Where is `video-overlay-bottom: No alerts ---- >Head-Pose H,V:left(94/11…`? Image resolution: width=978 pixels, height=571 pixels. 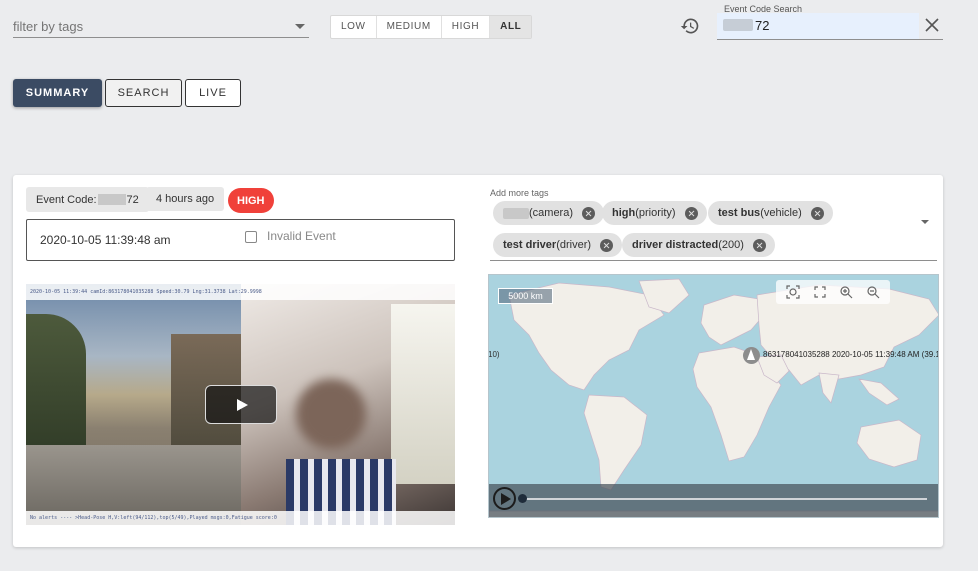 video-overlay-bottom: No alerts ---- >Head-Pose H,V:left(94/11… is located at coordinates (240, 518).